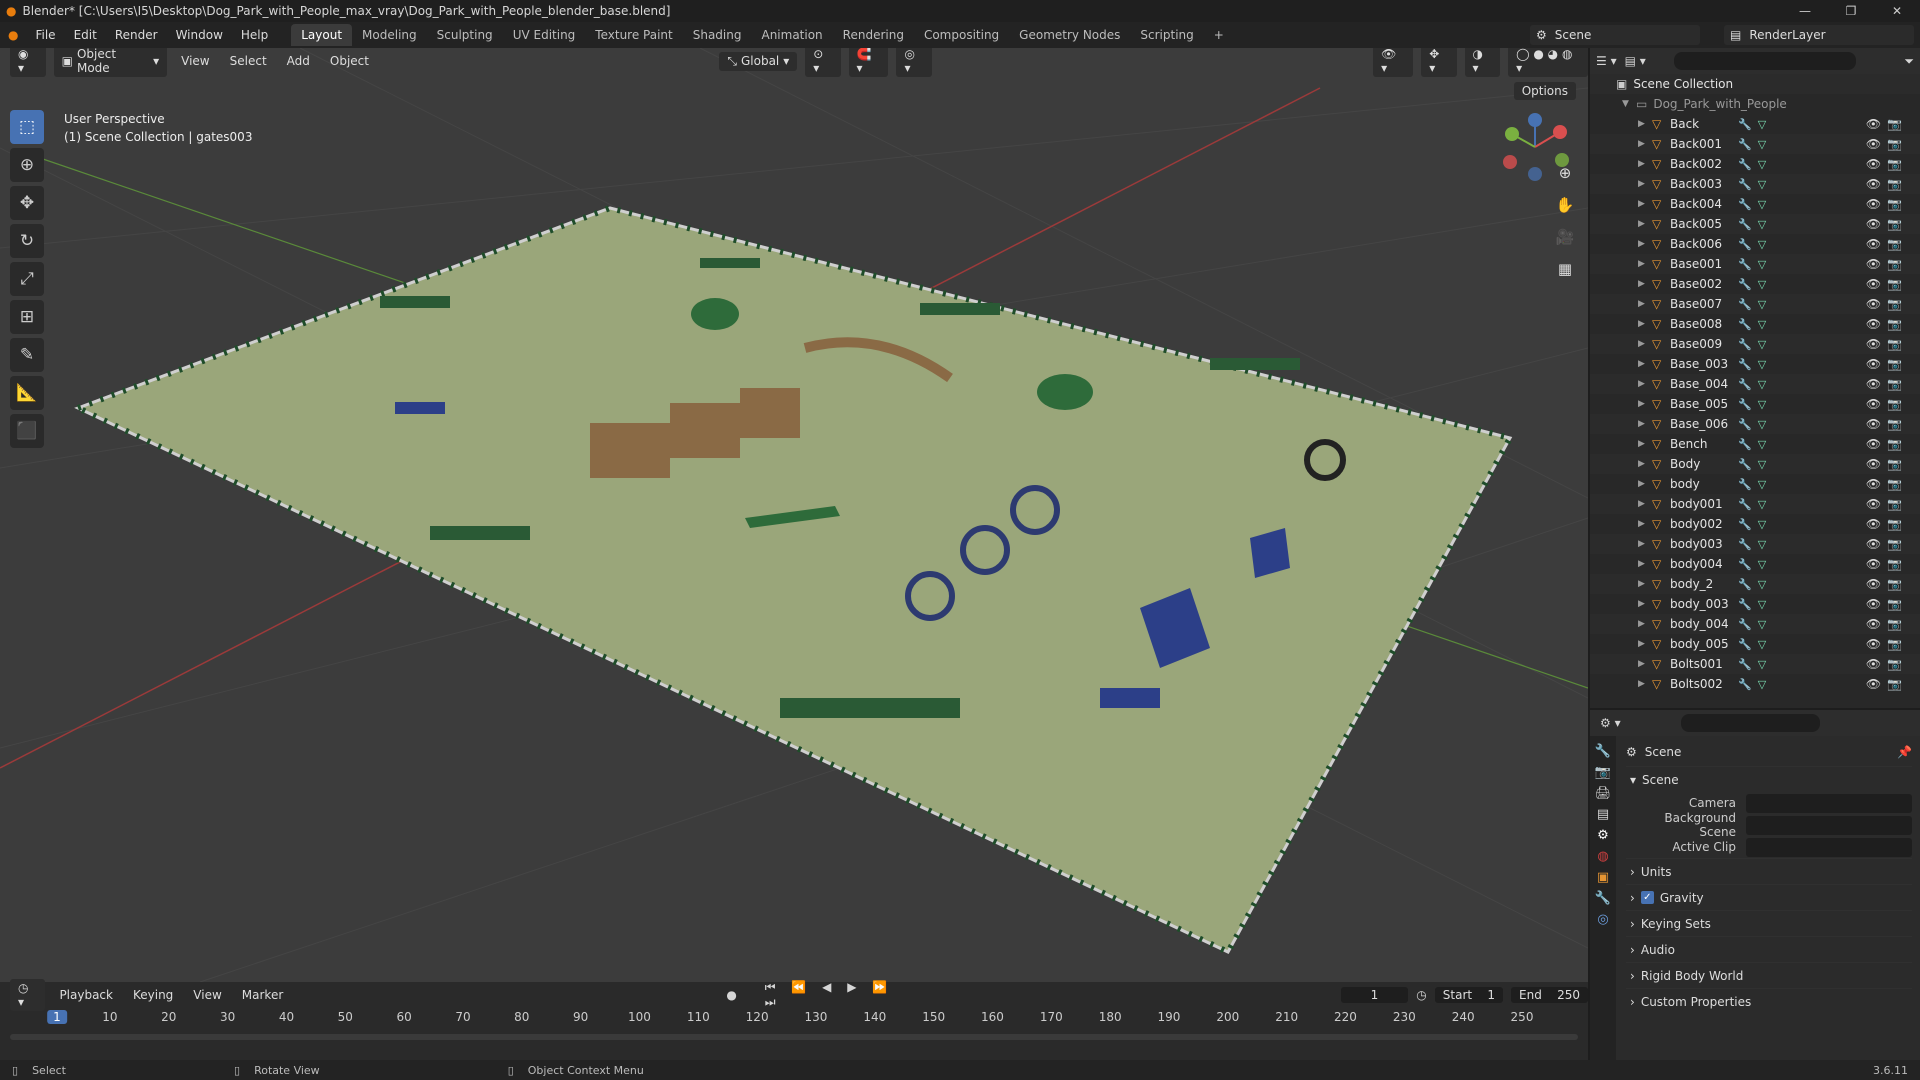  I want to click on audio-panel: › Audio, so click(1769, 949).